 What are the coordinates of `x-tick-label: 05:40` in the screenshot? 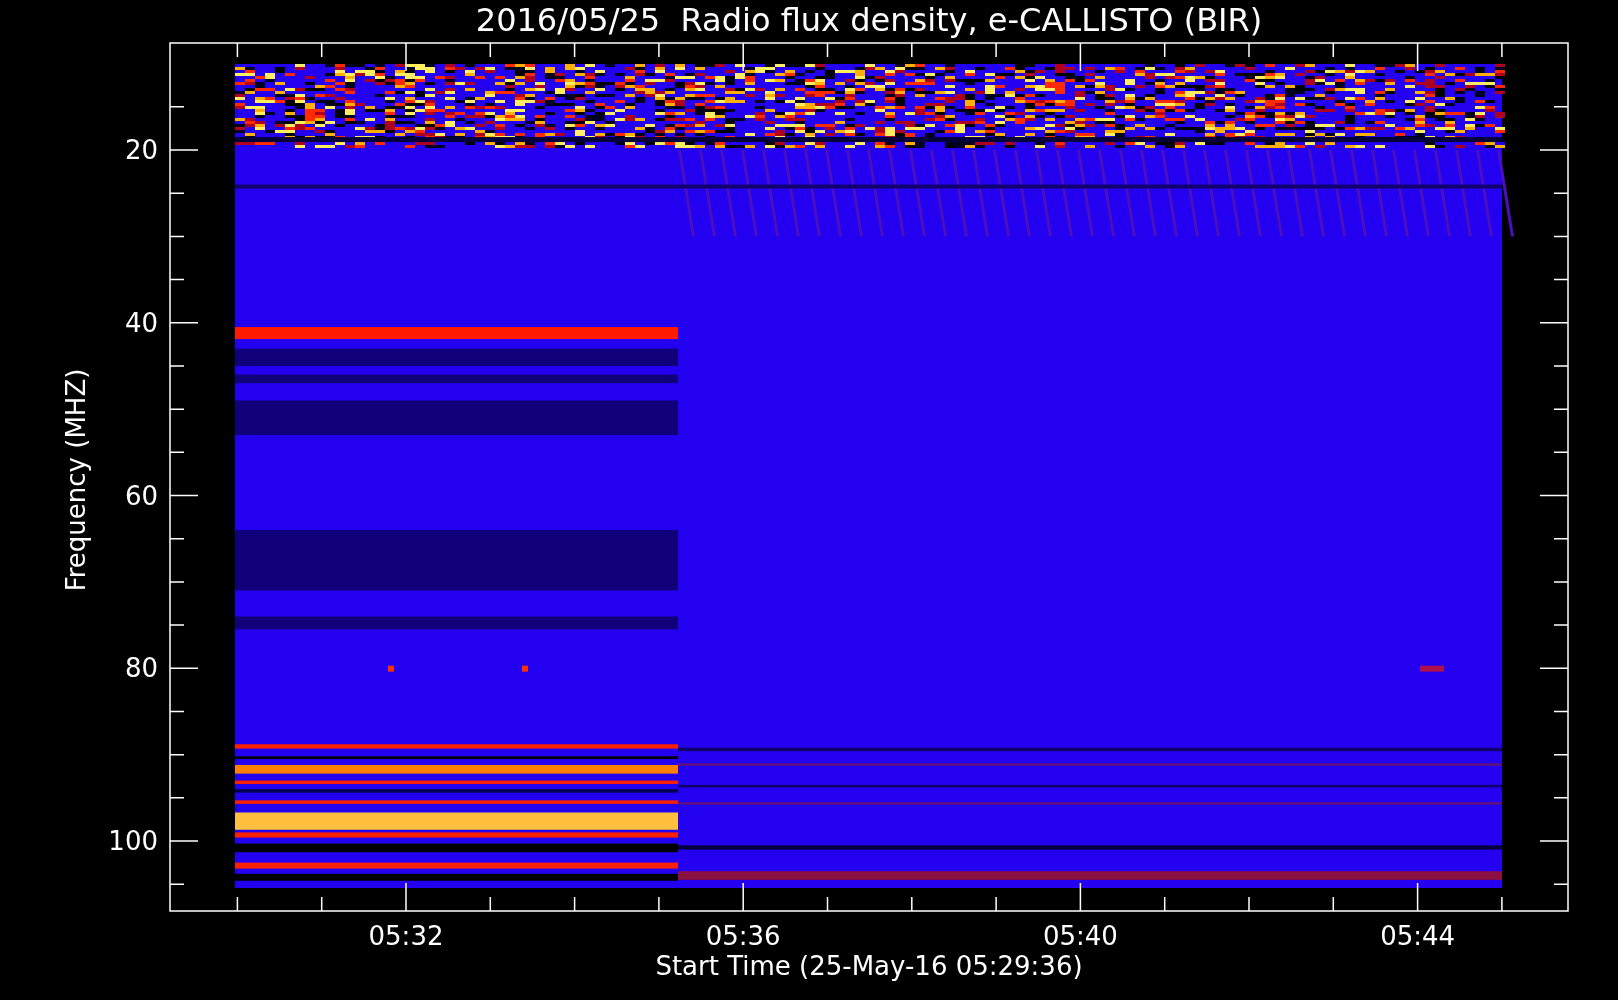 It's located at (1080, 936).